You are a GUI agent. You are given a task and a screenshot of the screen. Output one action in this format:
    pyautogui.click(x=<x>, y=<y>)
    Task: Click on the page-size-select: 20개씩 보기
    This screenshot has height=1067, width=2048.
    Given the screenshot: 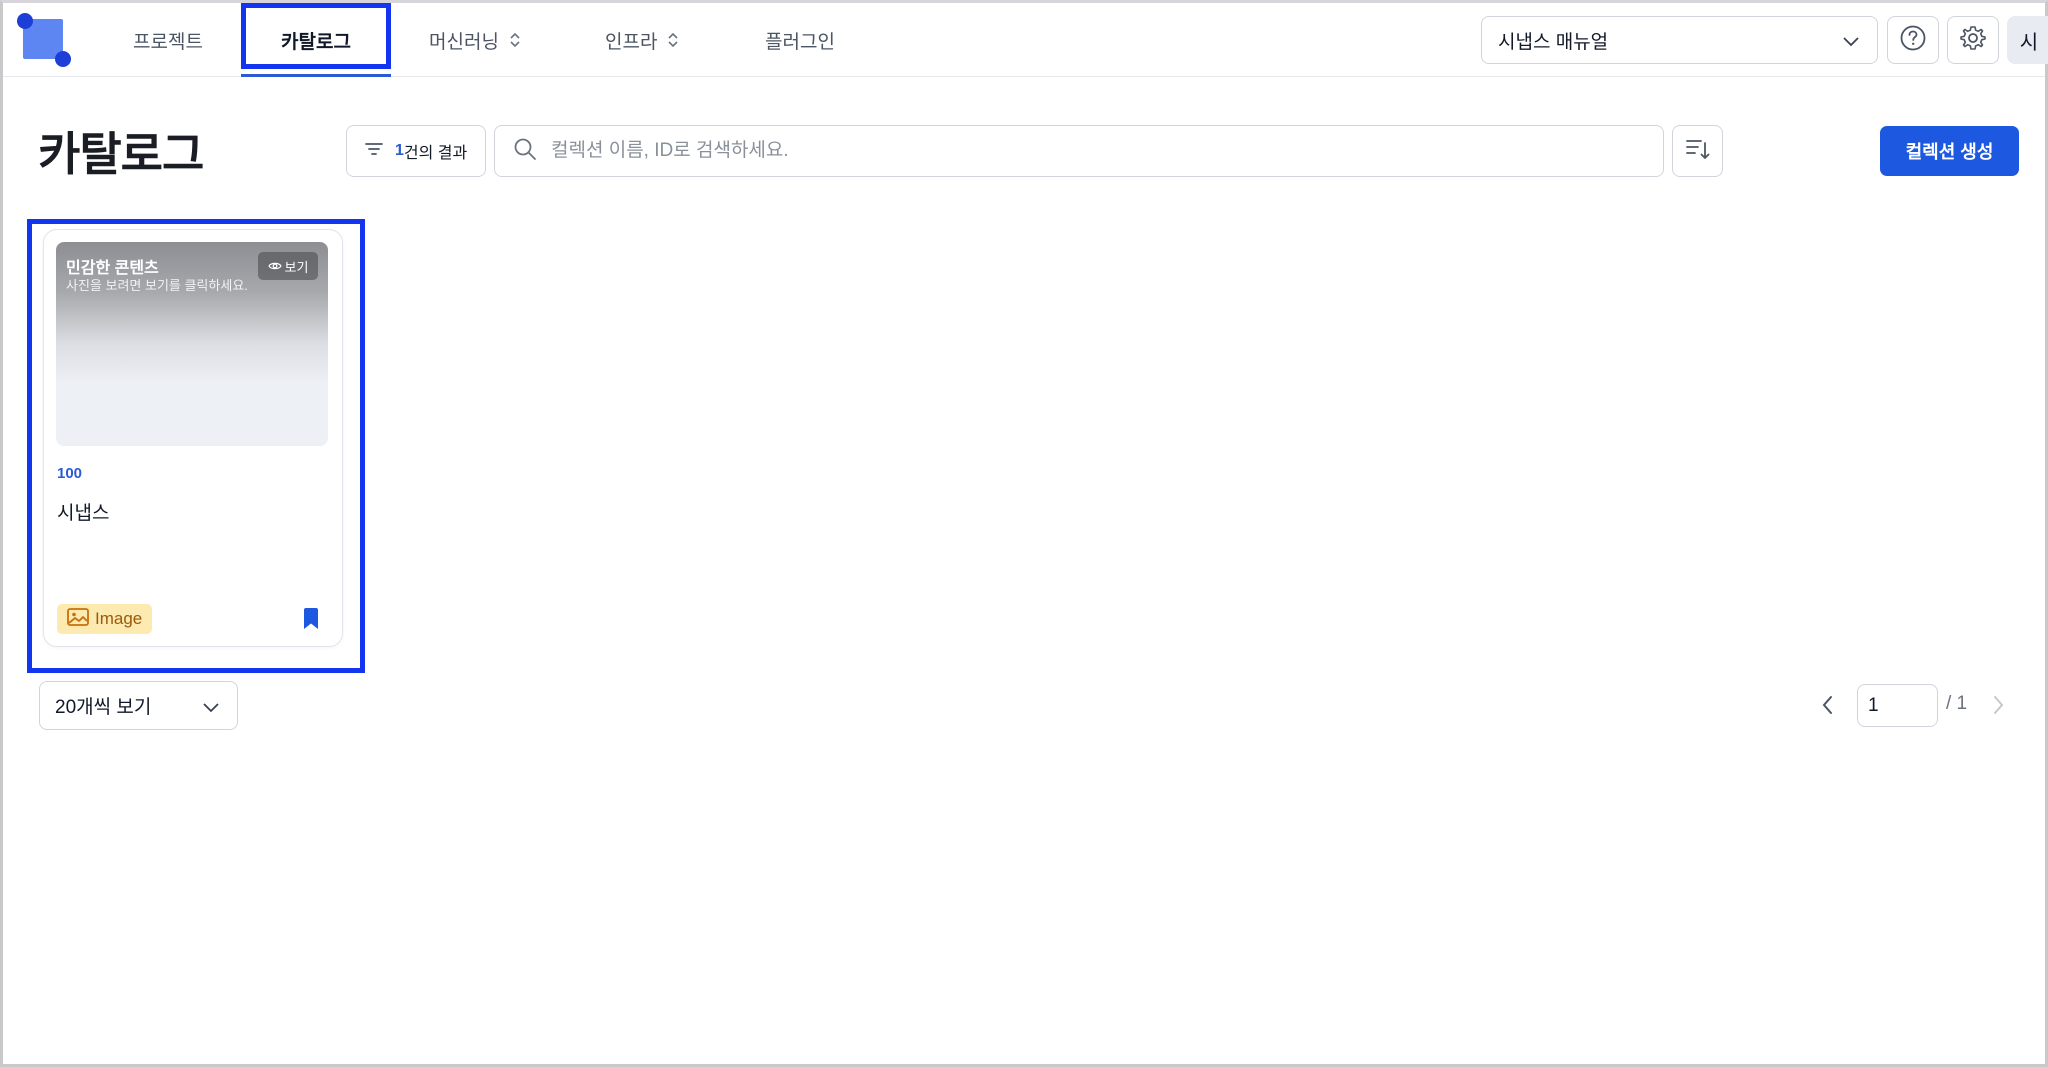 What is the action you would take?
    pyautogui.click(x=138, y=705)
    